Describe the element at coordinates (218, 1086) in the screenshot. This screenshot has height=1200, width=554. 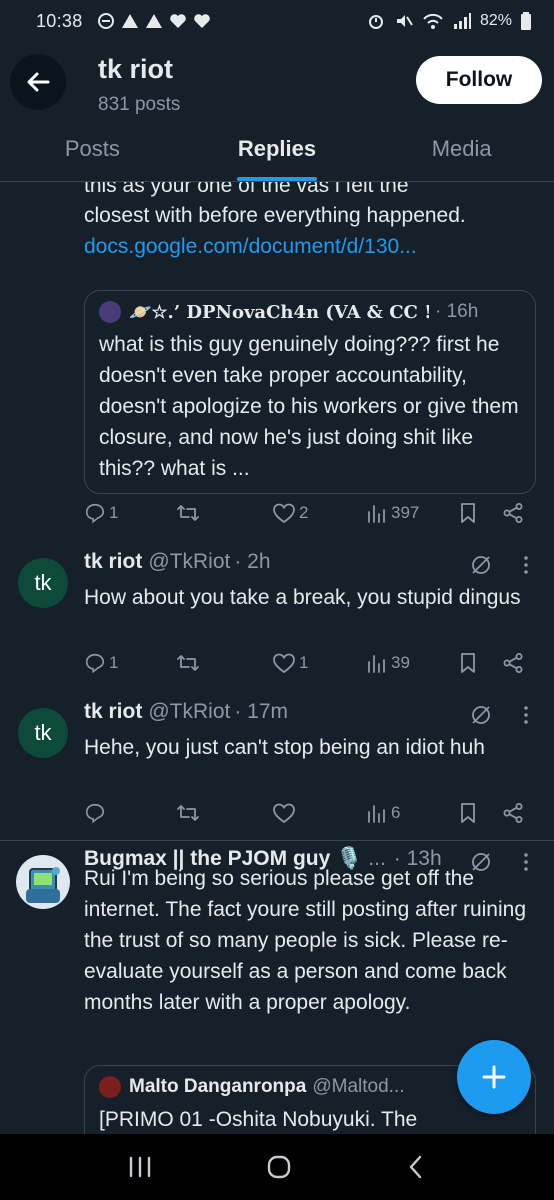
I see `post-4-quote-author: Malto Danganronpa` at that location.